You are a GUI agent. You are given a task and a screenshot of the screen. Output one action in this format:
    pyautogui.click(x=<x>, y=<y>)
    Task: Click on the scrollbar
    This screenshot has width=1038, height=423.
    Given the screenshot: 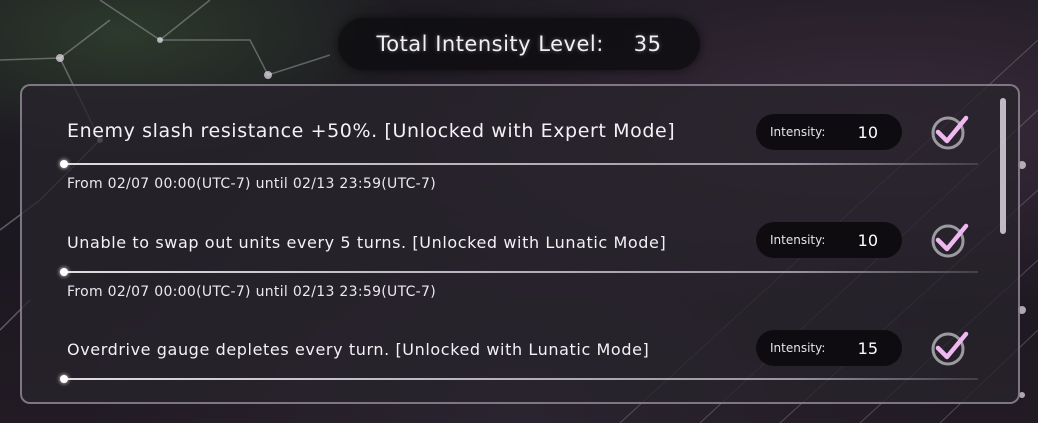 What is the action you would take?
    pyautogui.click(x=1003, y=166)
    